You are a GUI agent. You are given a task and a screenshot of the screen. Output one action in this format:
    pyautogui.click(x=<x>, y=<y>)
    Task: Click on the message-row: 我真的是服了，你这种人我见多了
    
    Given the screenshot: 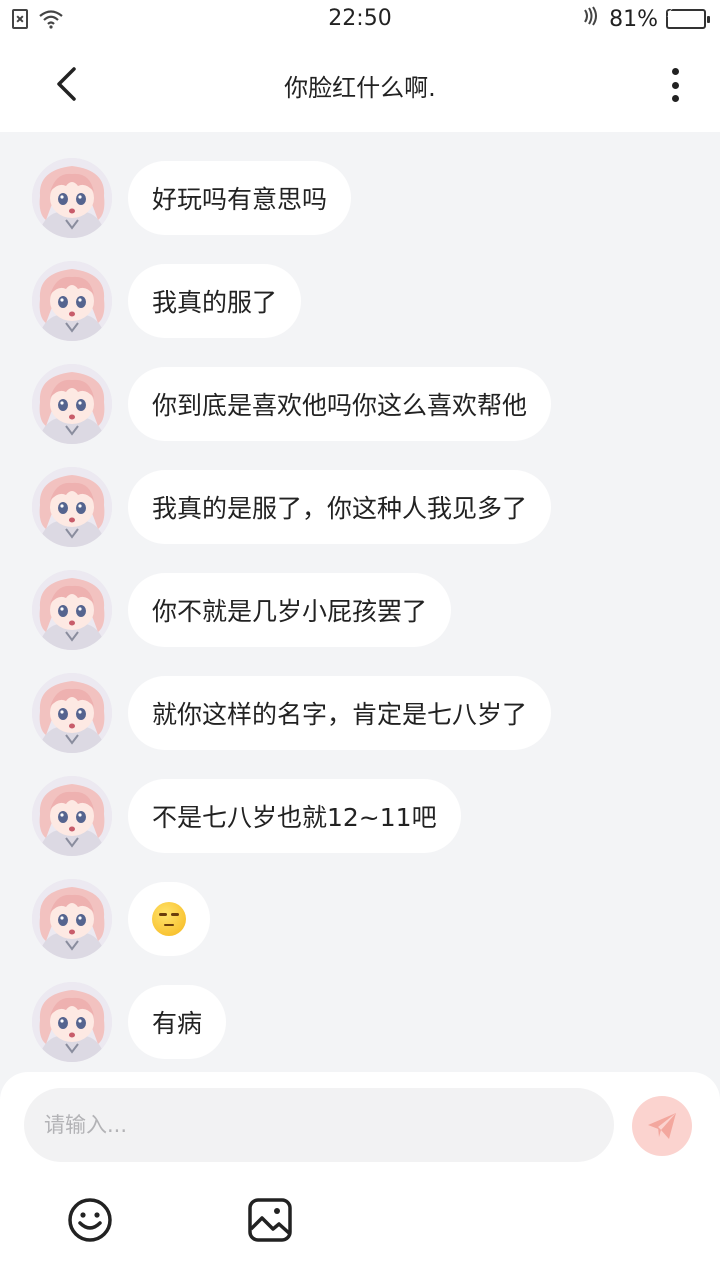 What is the action you would take?
    pyautogui.click(x=292, y=507)
    